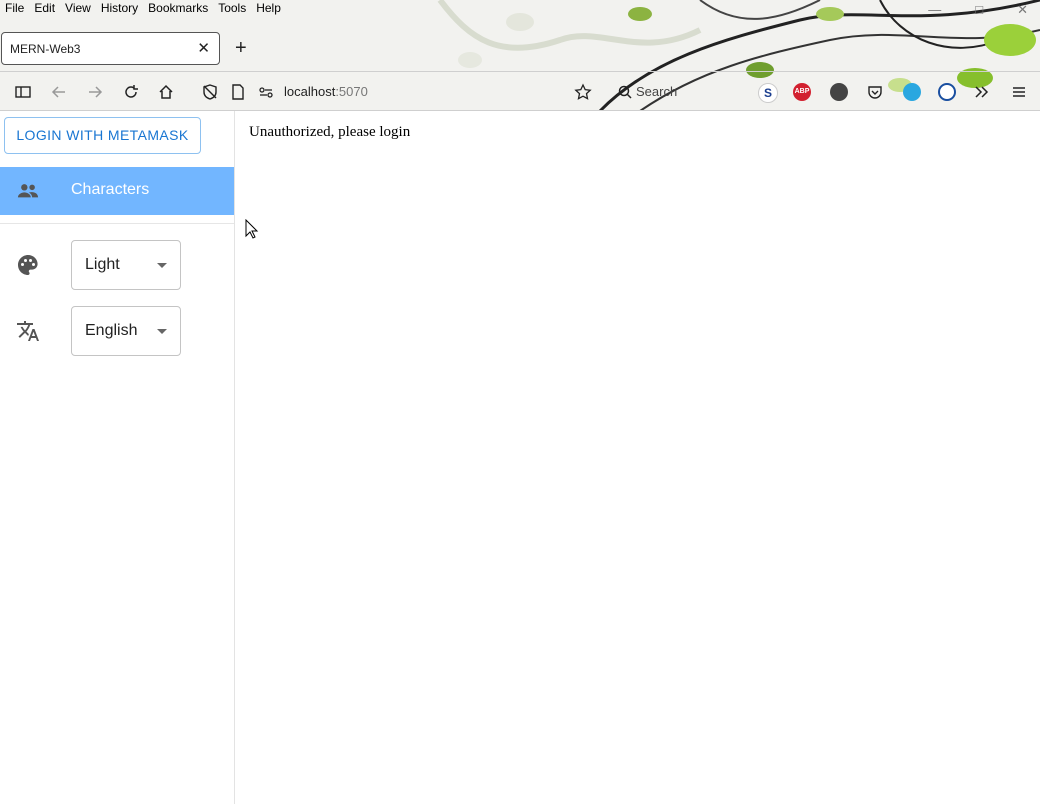  What do you see at coordinates (111, 330) in the screenshot?
I see `language-select-value: English` at bounding box center [111, 330].